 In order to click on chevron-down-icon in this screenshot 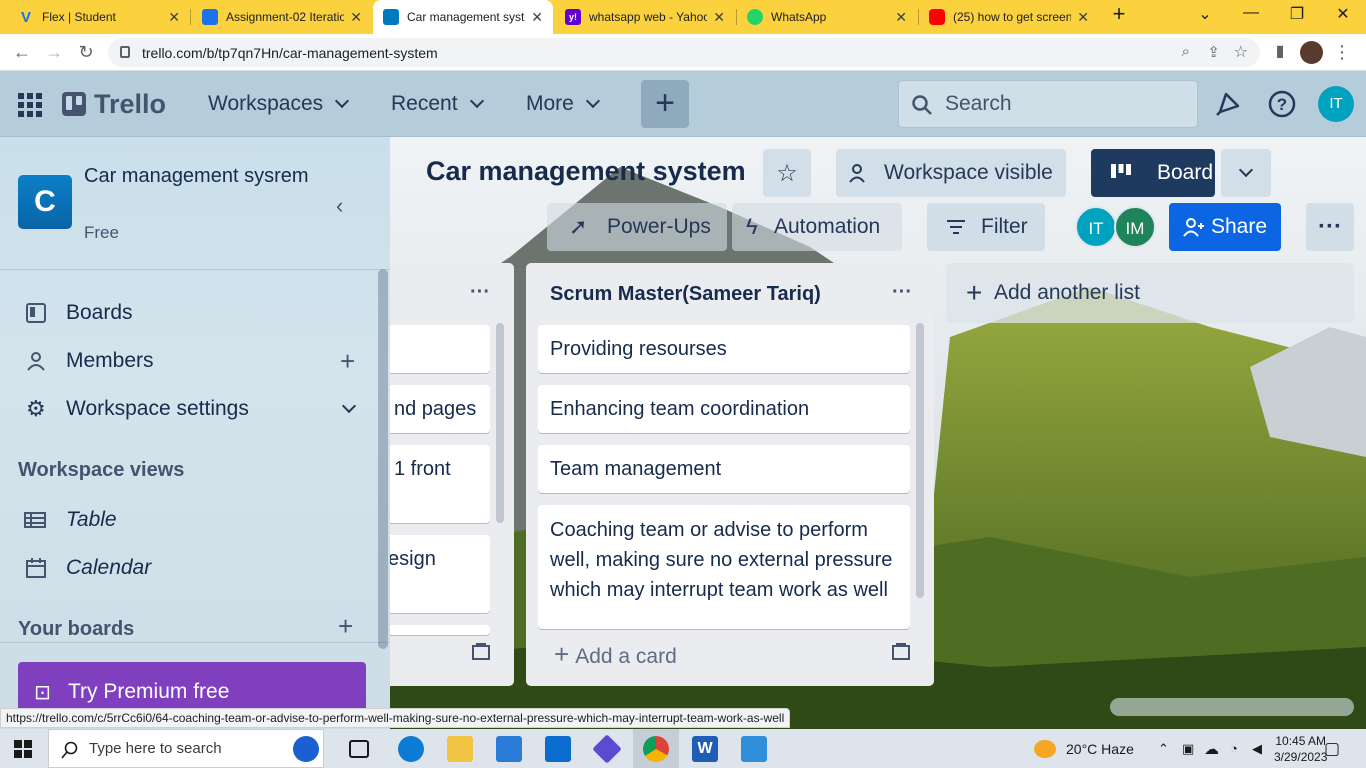, I will do `click(349, 406)`.